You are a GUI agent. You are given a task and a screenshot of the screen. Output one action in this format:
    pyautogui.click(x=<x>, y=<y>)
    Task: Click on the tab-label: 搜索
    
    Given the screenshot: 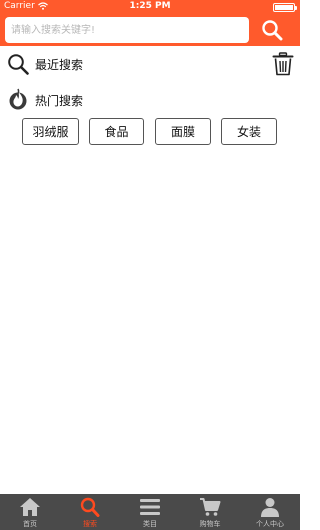 What is the action you would take?
    pyautogui.click(x=90, y=524)
    